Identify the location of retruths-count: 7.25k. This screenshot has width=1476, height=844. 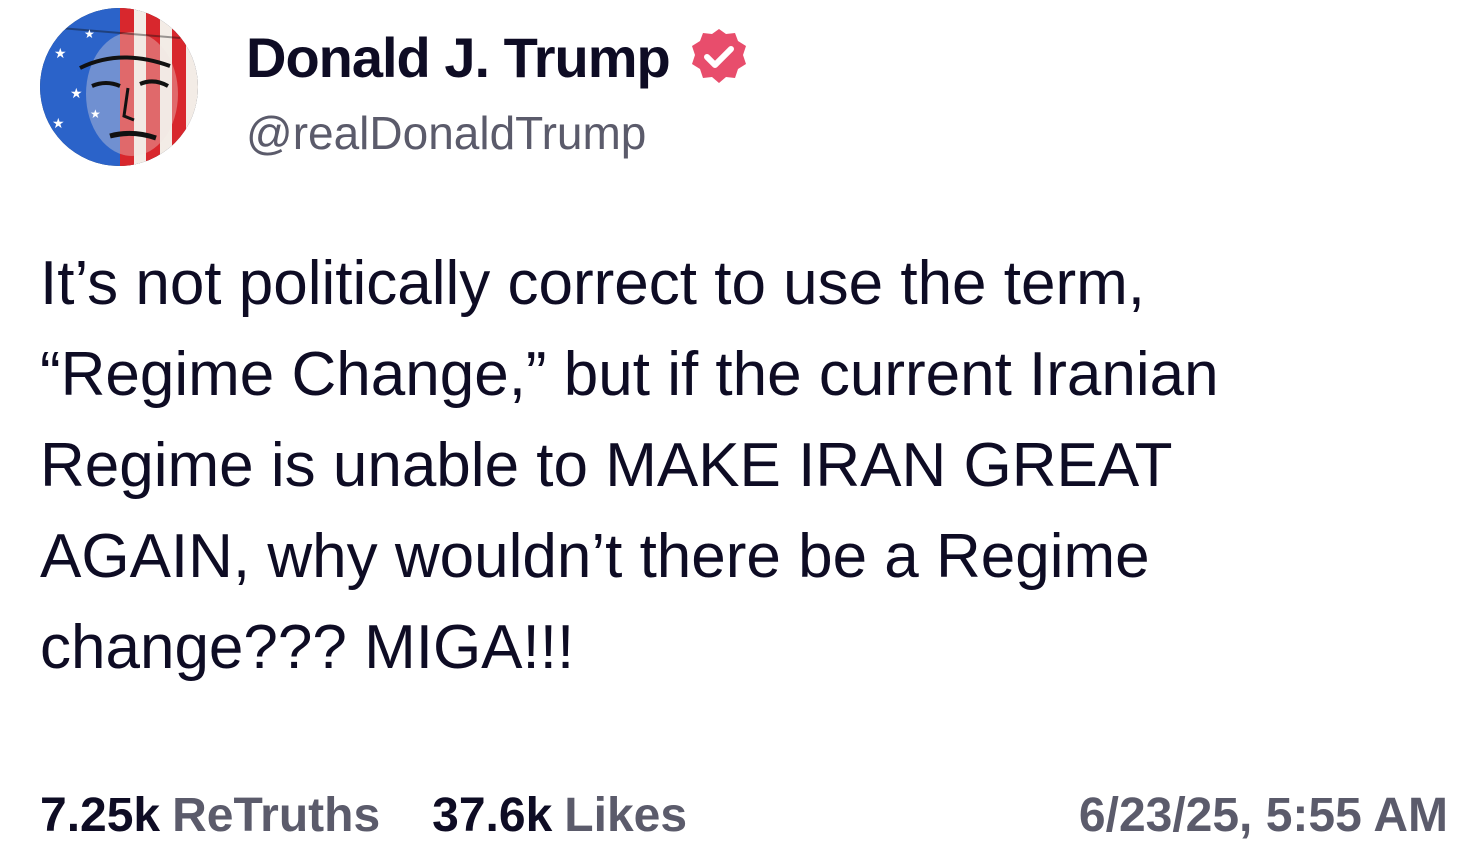
(100, 815).